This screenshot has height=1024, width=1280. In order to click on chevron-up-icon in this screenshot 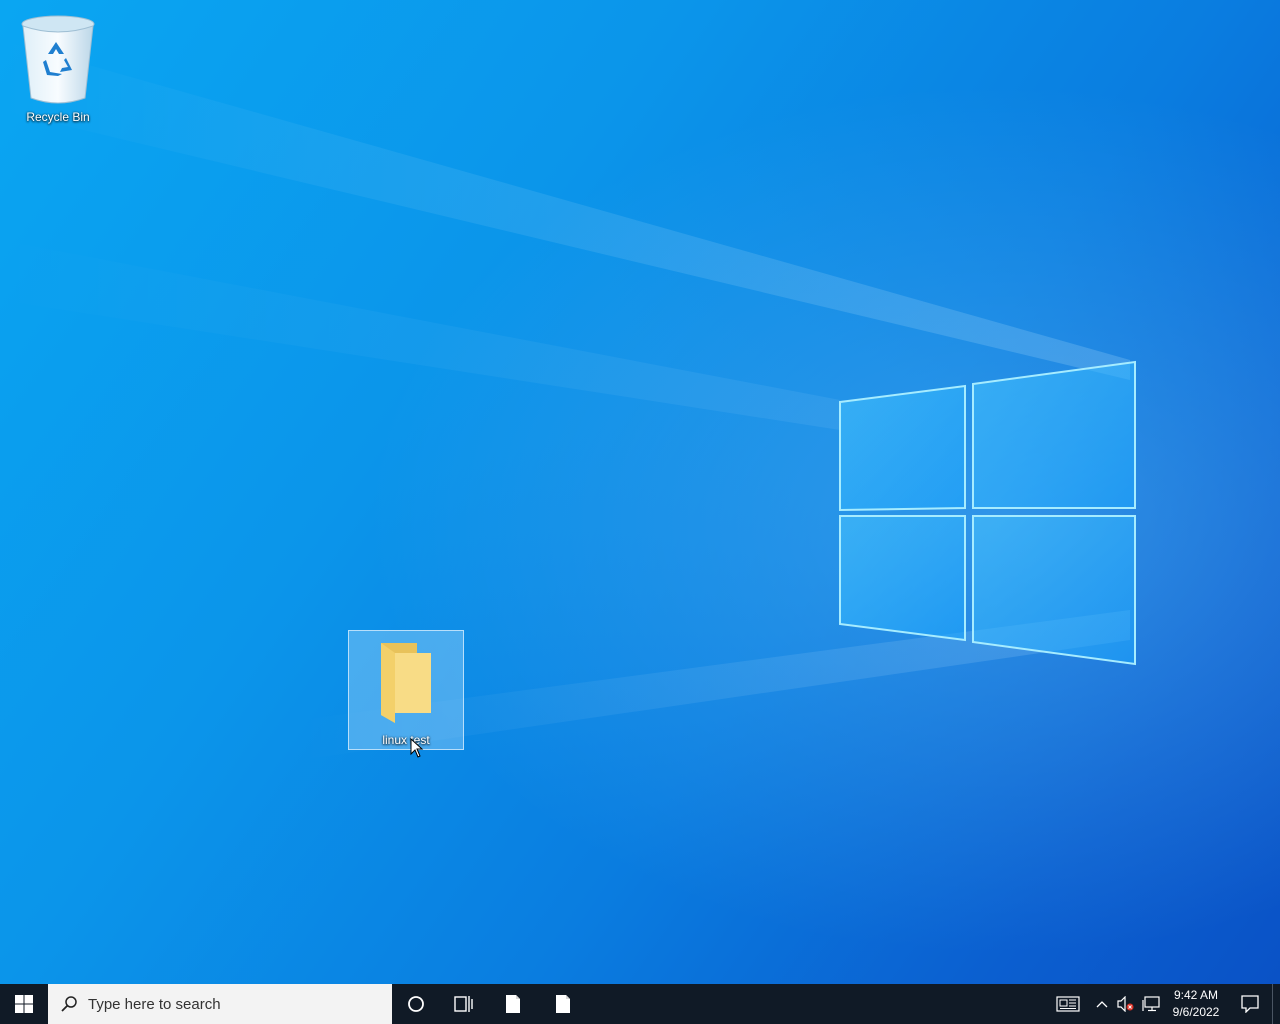, I will do `click(1102, 1004)`.